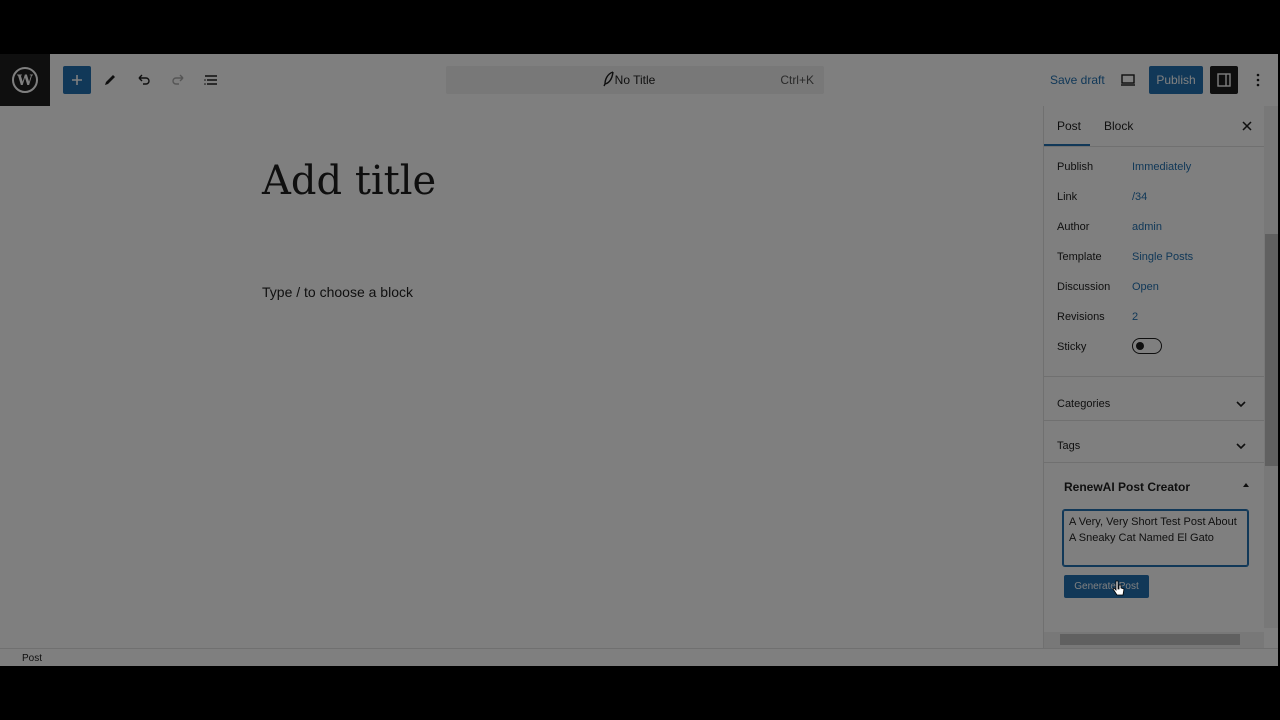  I want to click on preview-icon, so click(1128, 80).